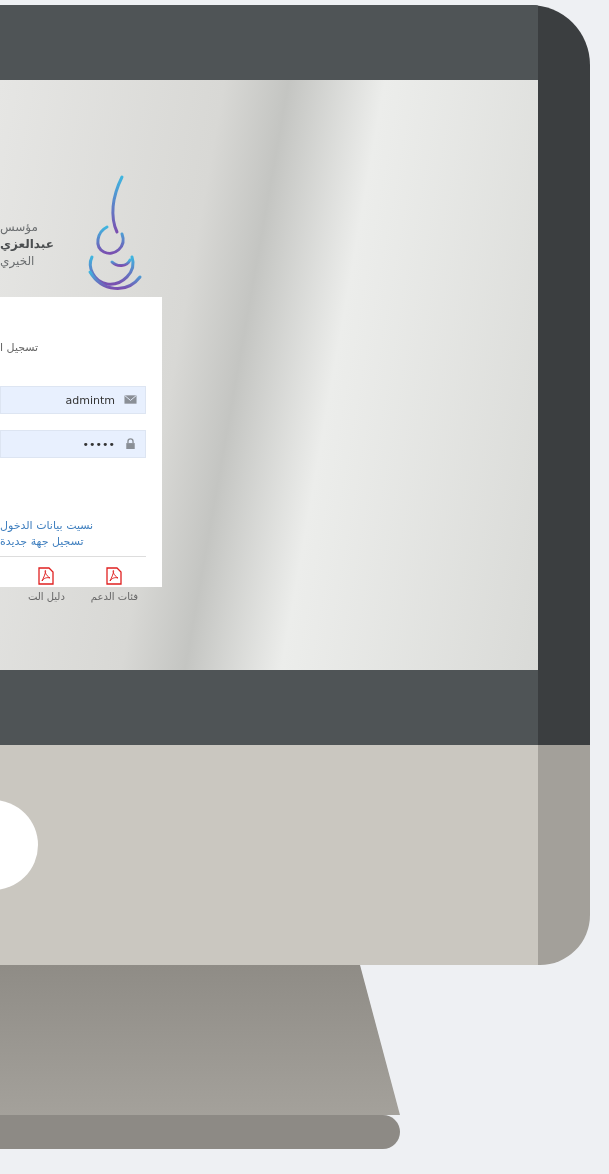 This screenshot has width=609, height=1174. Describe the element at coordinates (19, 227) in the screenshot. I see `logo-text: مؤسس` at that location.